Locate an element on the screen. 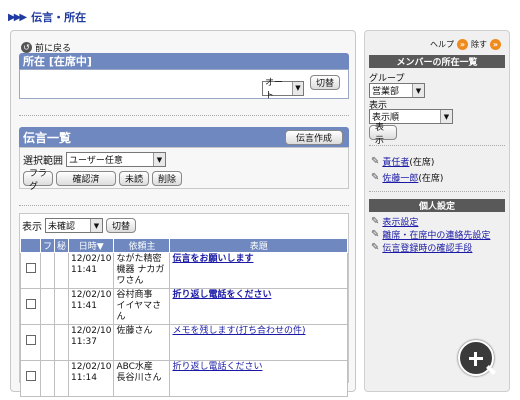 This screenshot has height=400, width=520. sender-cell: ながた精密 機器 ナカガ ワさん is located at coordinates (142, 270).